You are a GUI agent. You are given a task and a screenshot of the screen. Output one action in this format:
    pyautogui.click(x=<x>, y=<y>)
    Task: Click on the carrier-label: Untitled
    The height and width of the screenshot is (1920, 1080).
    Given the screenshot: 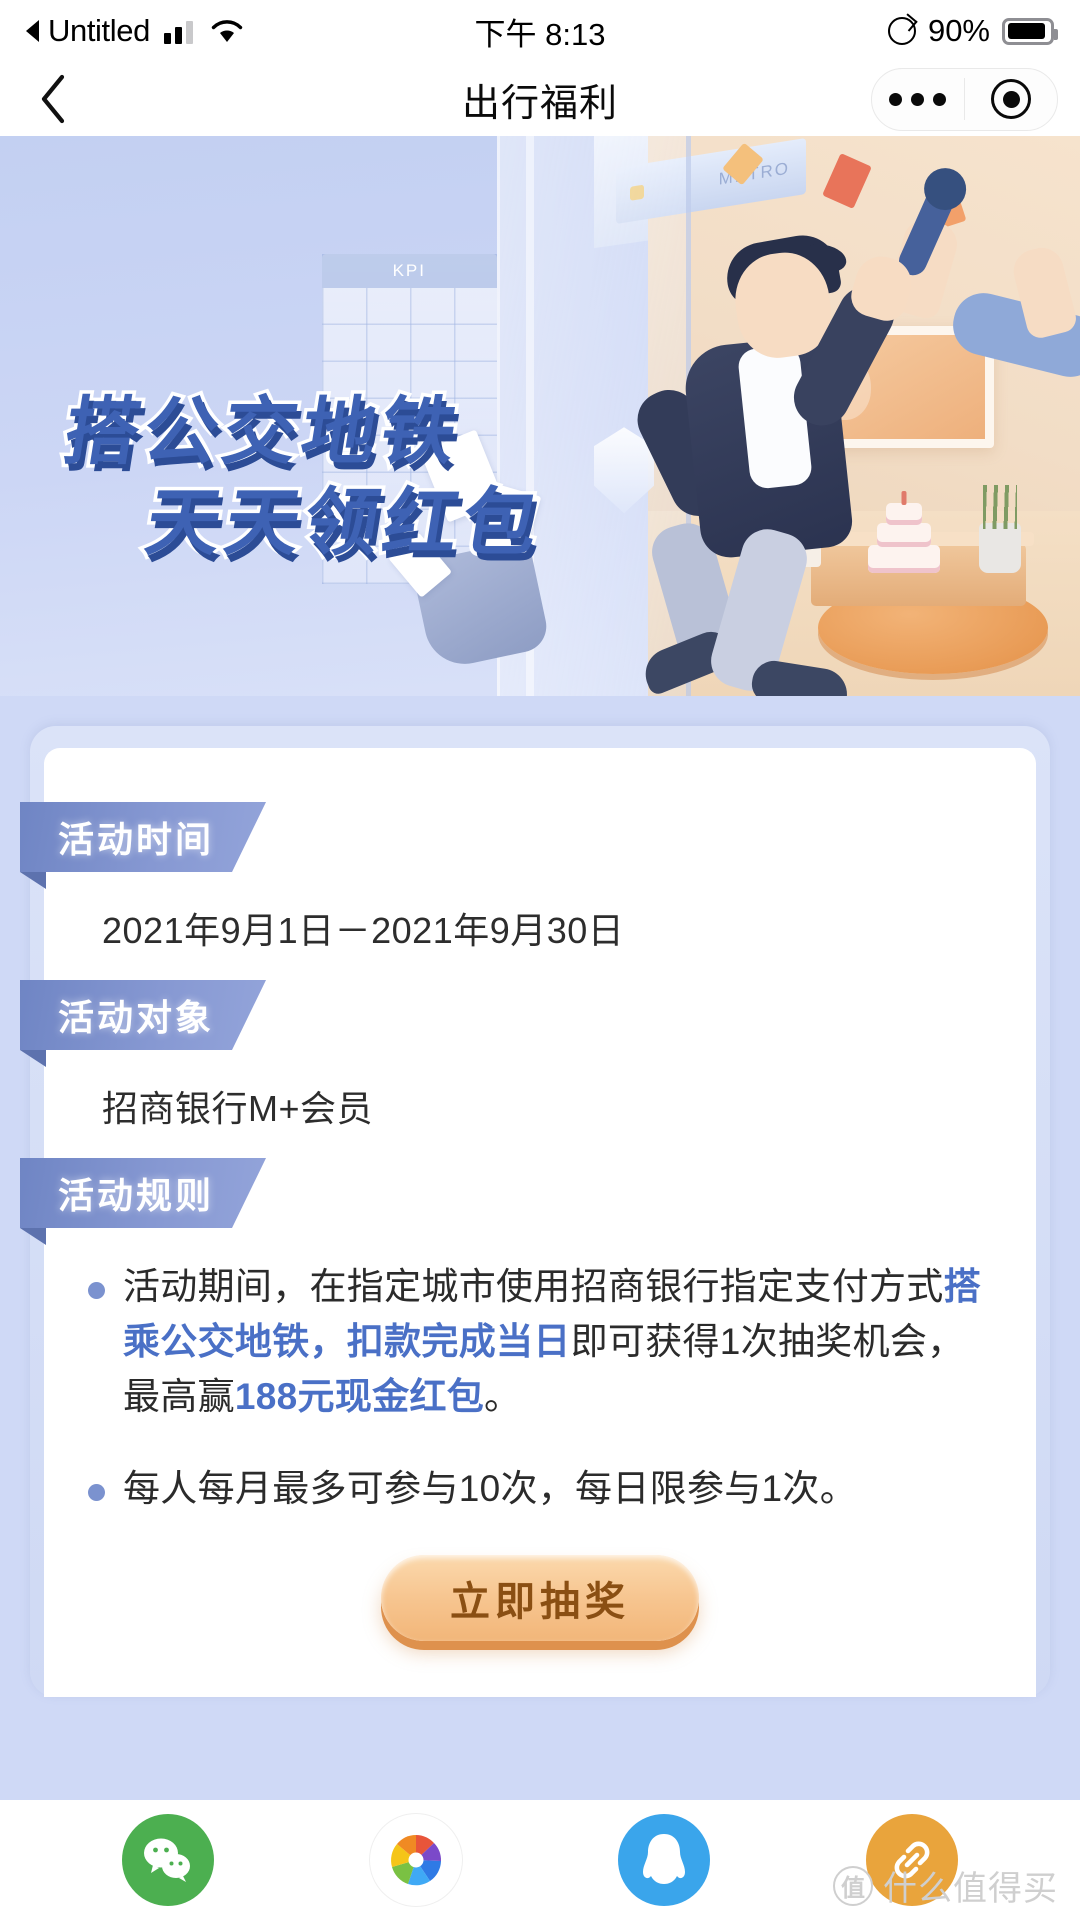 What is the action you would take?
    pyautogui.click(x=99, y=30)
    